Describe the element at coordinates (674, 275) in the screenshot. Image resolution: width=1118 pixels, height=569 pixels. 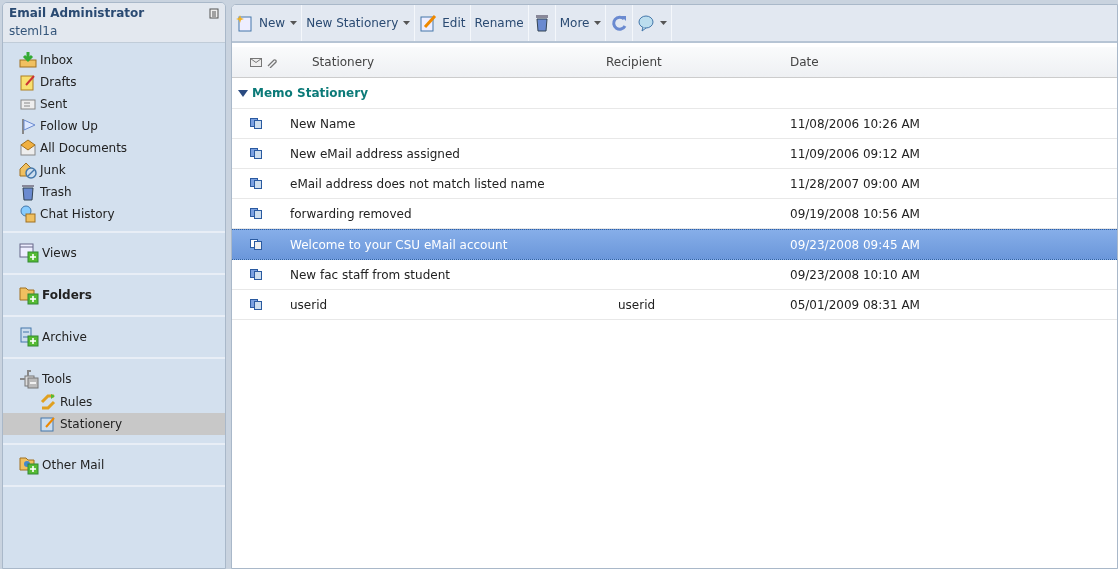
I see `table-row: New fac staff from student 09/23/2008 10:10 AM` at that location.